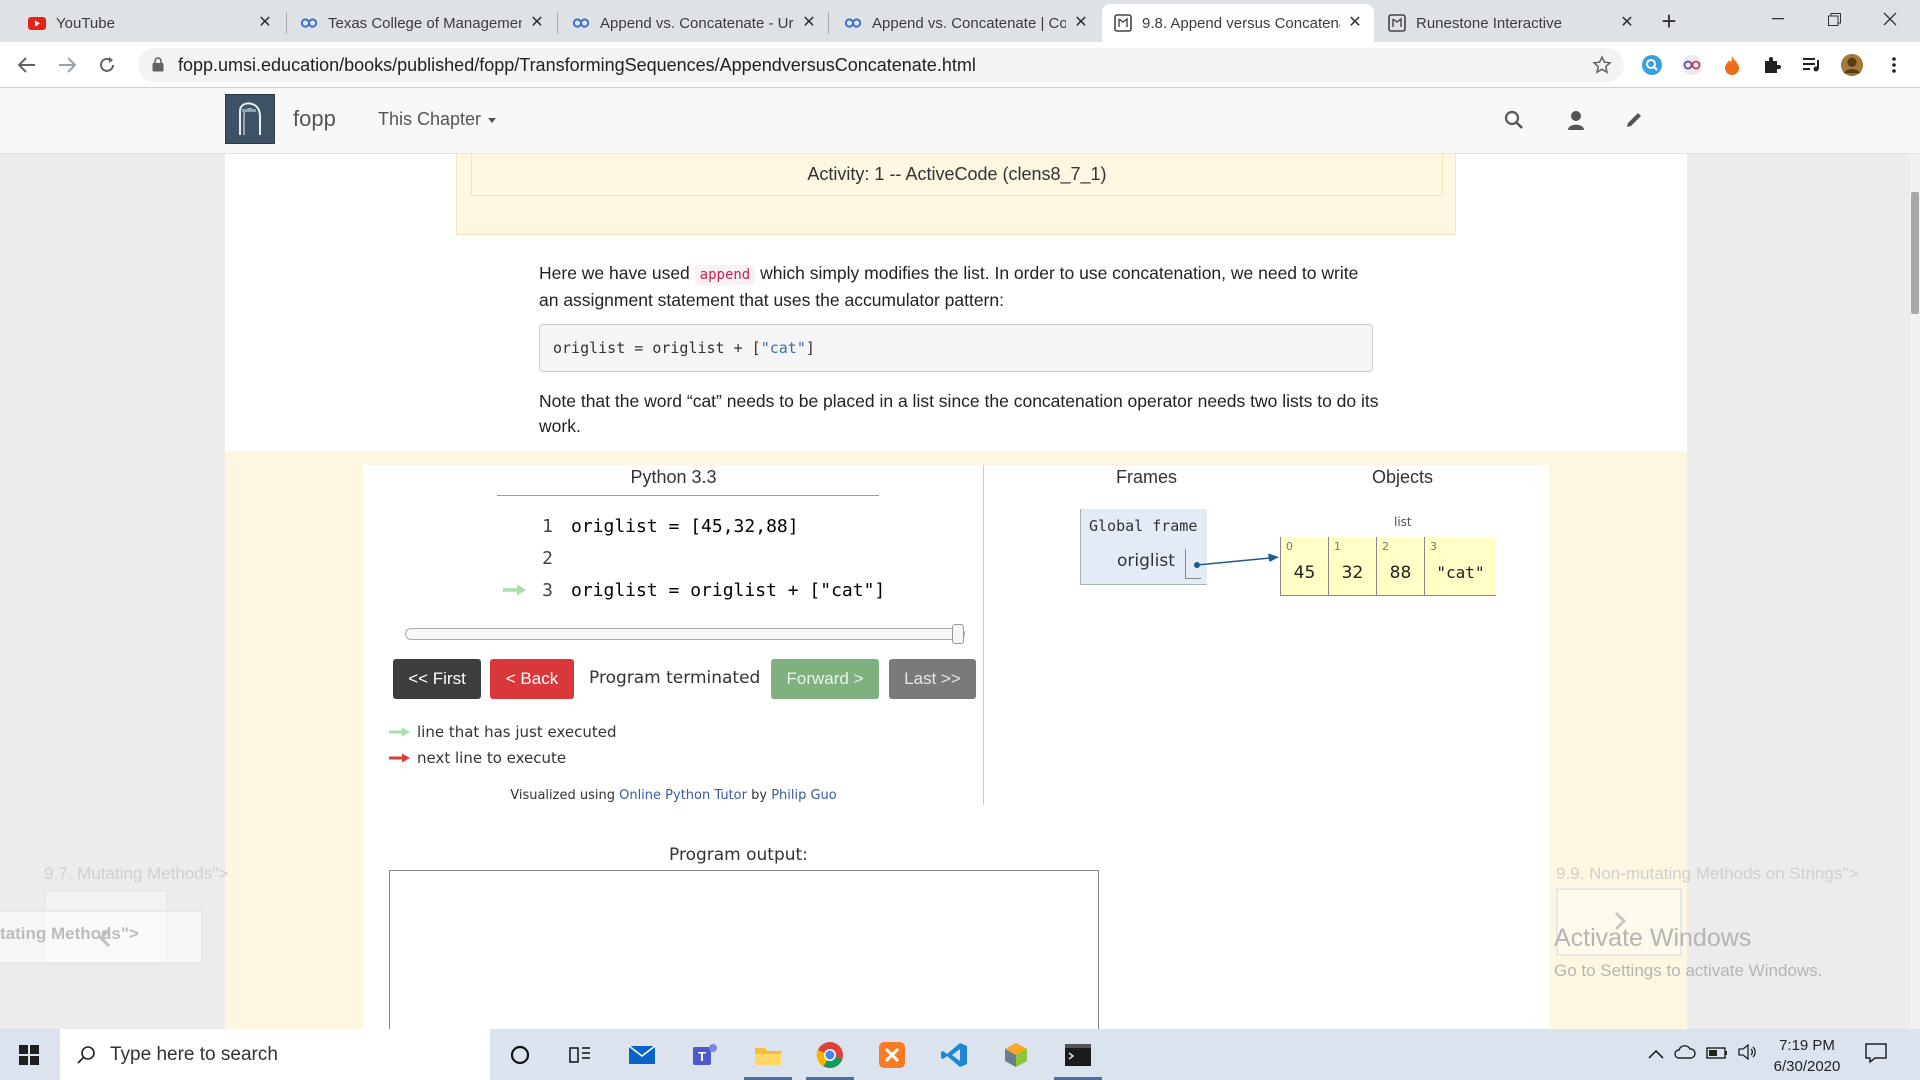  What do you see at coordinates (728, 590) in the screenshot?
I see `line-source: origlist = origlist + ["cat"]` at bounding box center [728, 590].